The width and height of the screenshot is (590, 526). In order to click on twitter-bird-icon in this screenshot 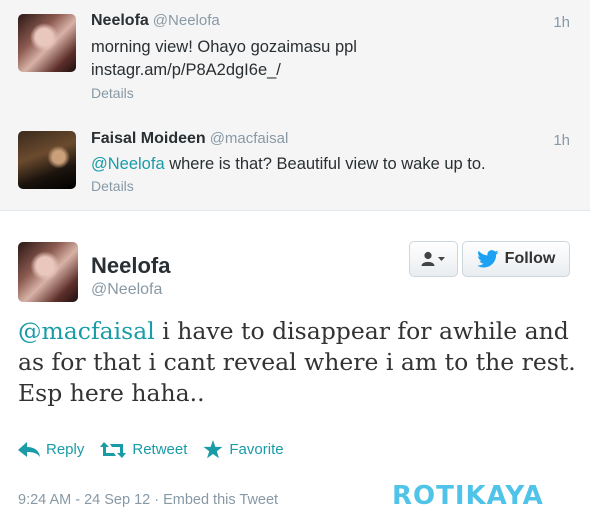, I will do `click(487, 259)`.